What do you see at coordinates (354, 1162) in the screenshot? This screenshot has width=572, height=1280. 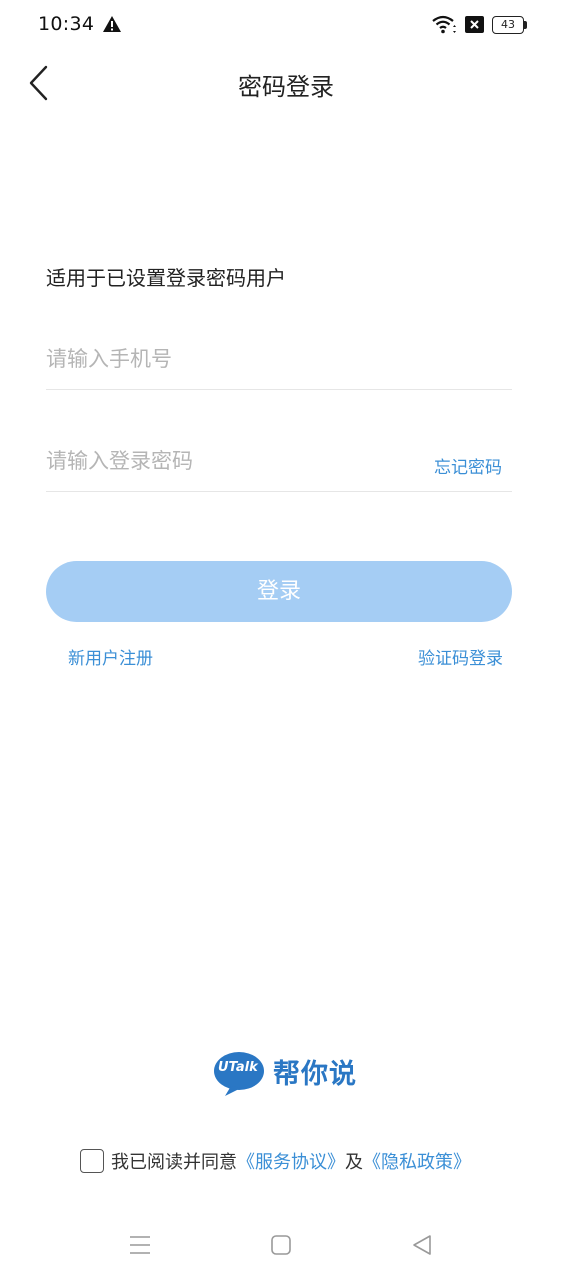 I see `agreement-middle: 及` at bounding box center [354, 1162].